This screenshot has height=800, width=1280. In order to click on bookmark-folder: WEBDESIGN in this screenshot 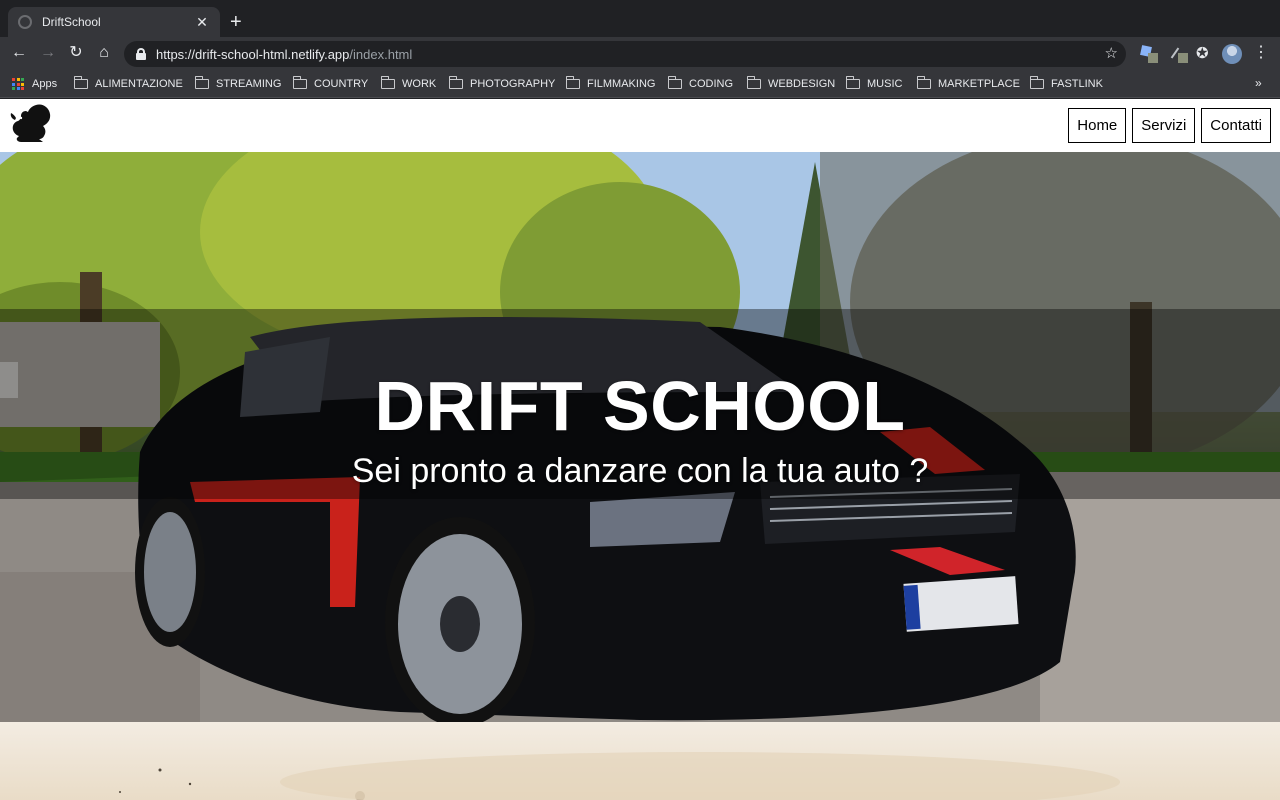, I will do `click(791, 84)`.